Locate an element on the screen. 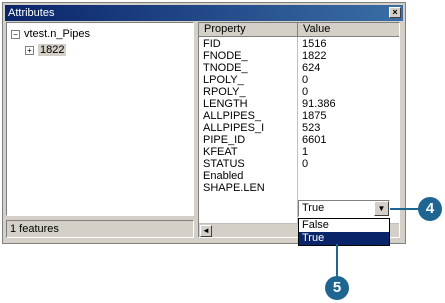 The width and height of the screenshot is (445, 303). grid-row: PIPE_ID 6601 is located at coordinates (299, 140).